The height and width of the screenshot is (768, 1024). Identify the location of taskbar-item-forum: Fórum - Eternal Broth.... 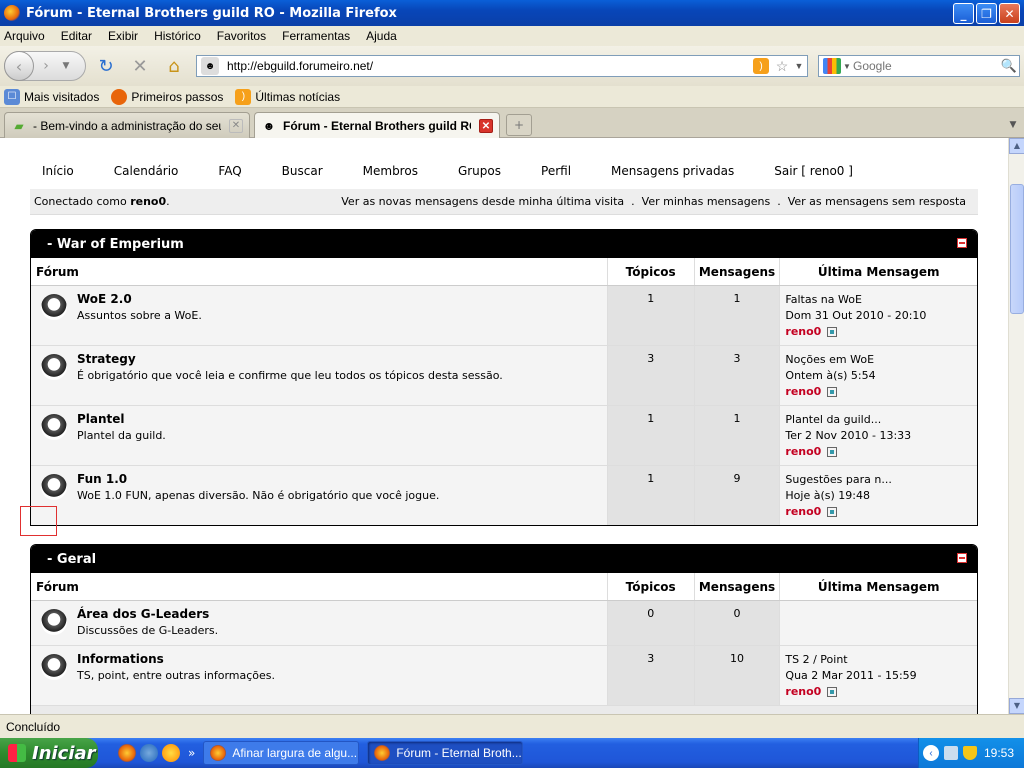
(445, 753).